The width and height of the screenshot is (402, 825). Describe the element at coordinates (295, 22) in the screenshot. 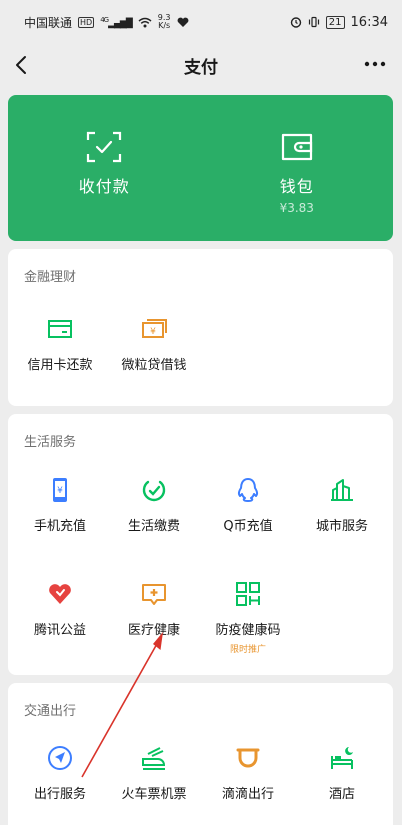

I see `alarm-icon` at that location.